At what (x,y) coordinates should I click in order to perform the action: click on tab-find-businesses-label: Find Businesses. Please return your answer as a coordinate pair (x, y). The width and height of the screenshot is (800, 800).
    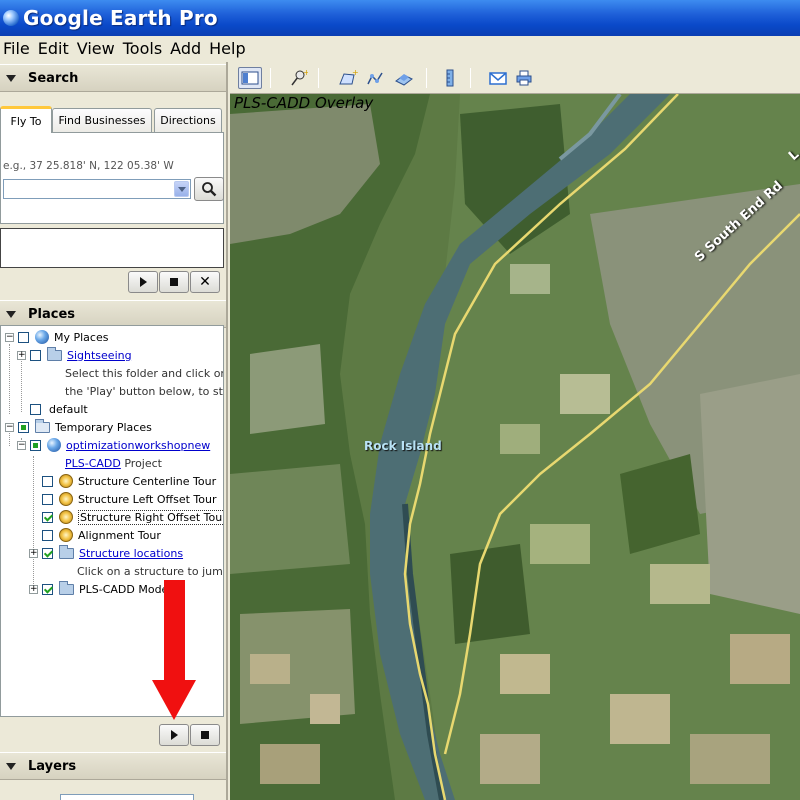
    Looking at the image, I should click on (102, 120).